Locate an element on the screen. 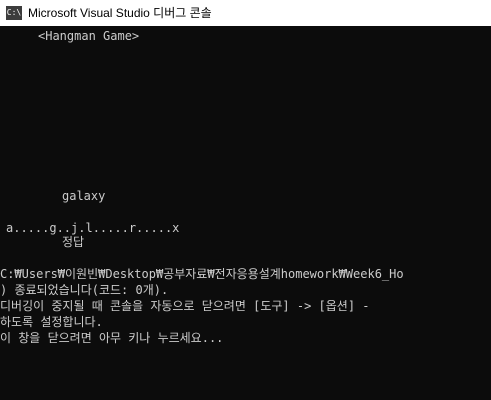 The width and height of the screenshot is (491, 400). window-title: Microsoft Visual Studio 디버그 콘솔 is located at coordinates (120, 13).